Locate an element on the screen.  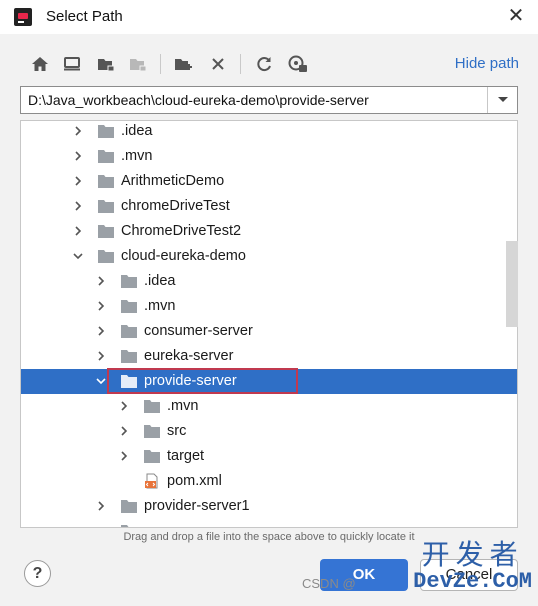
delete-icon is located at coordinates (218, 64).